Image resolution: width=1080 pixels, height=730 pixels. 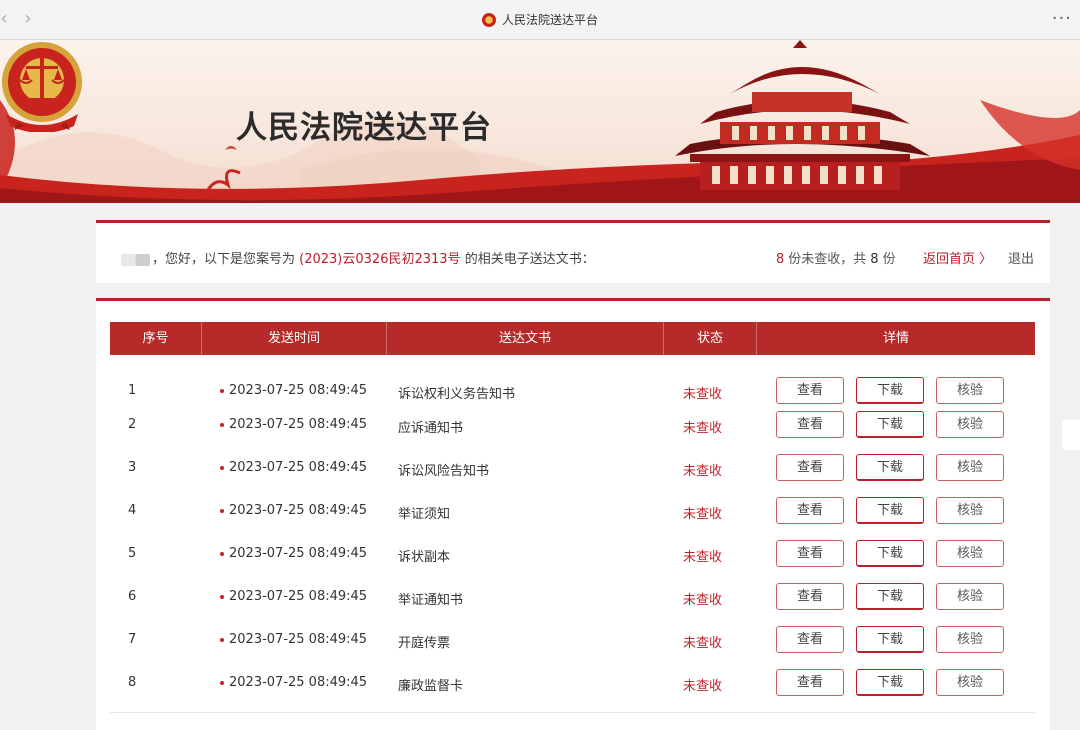 I want to click on row-document-name: 举证通知书, so click(x=431, y=600).